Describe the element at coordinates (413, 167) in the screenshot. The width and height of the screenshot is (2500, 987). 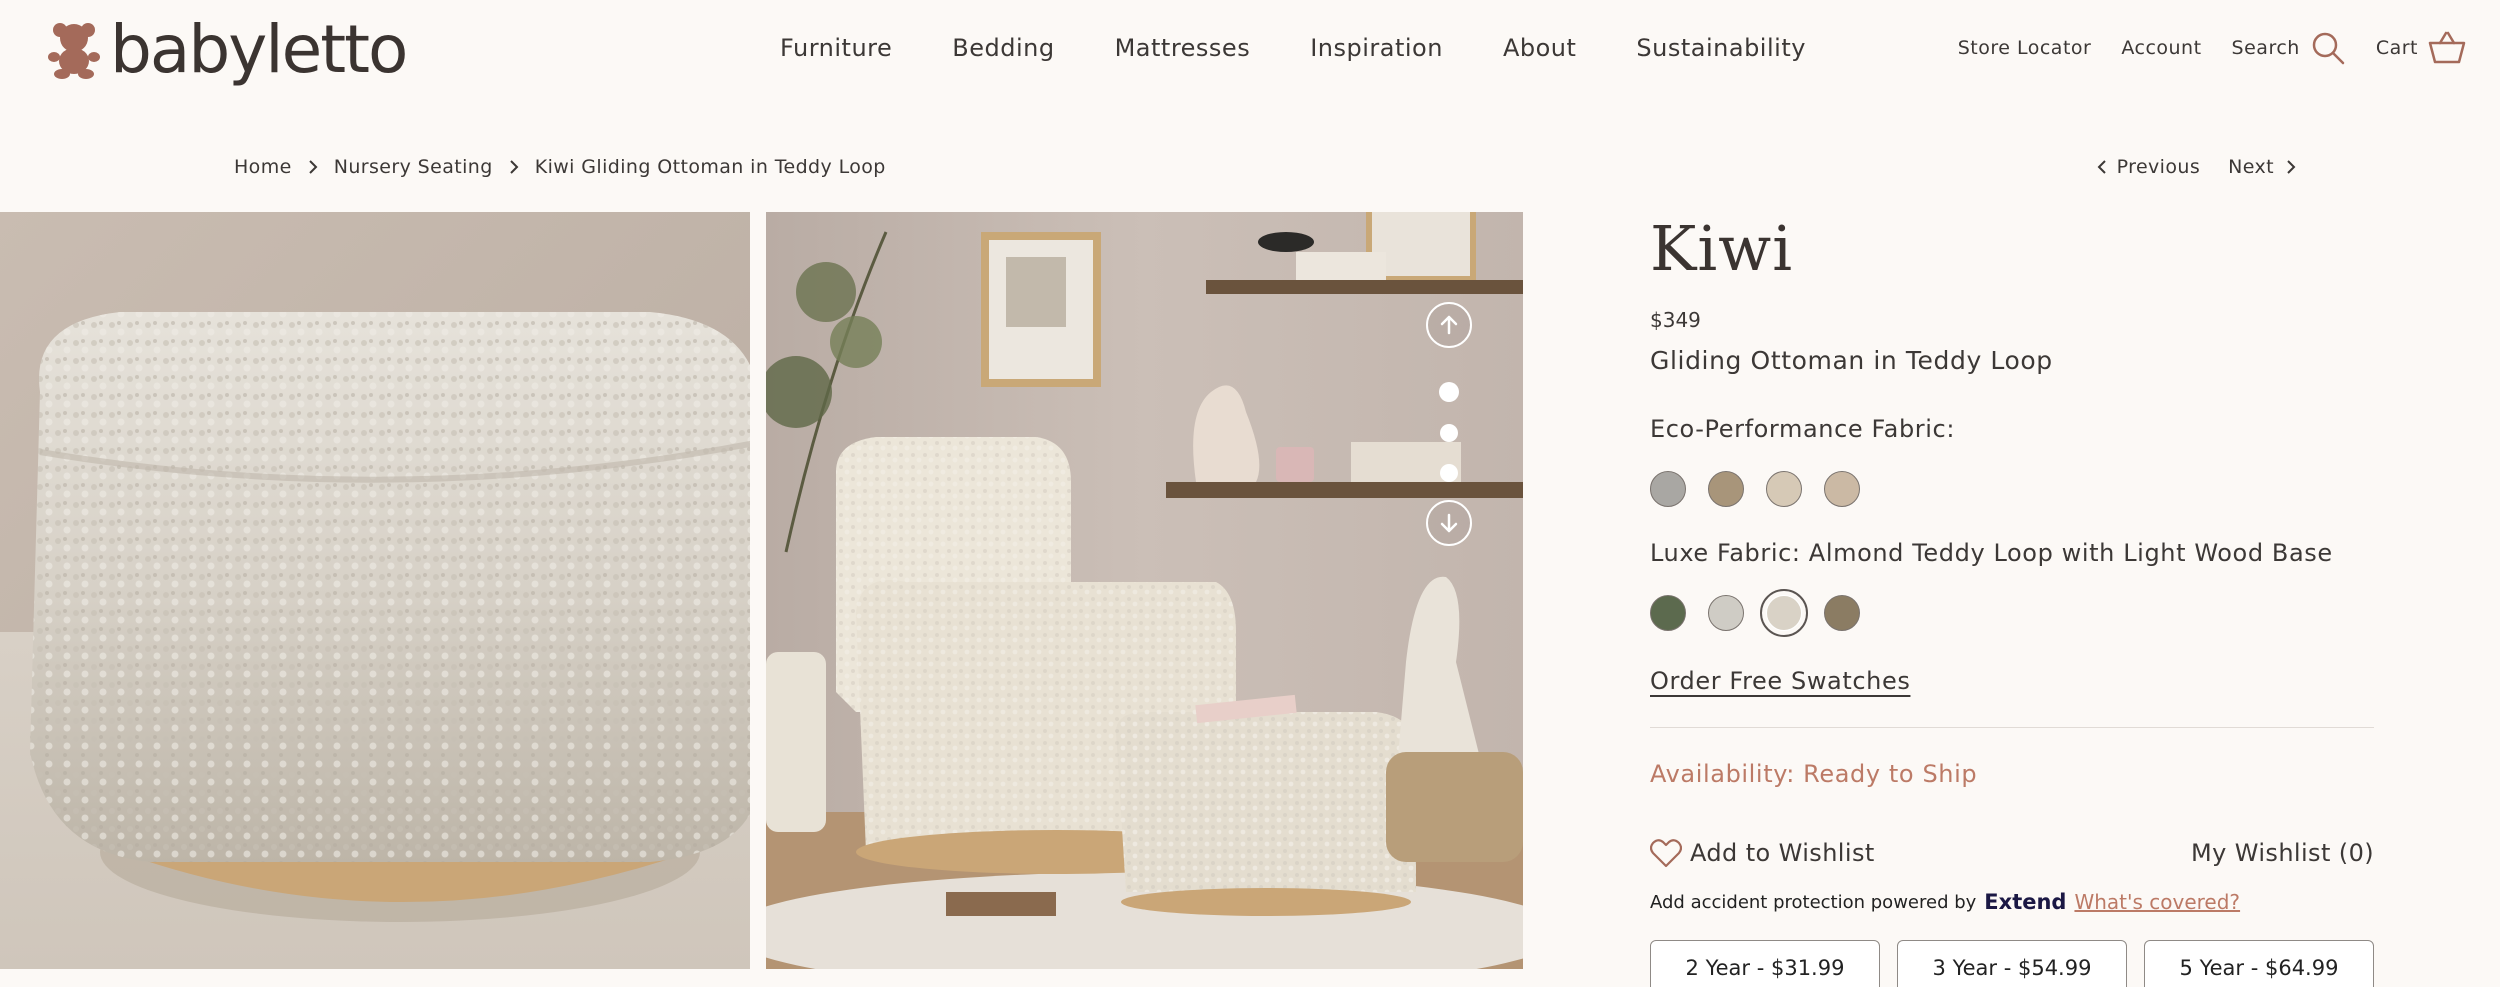
I see `breadcrumb-nursery-seating: Nursery Seating` at that location.